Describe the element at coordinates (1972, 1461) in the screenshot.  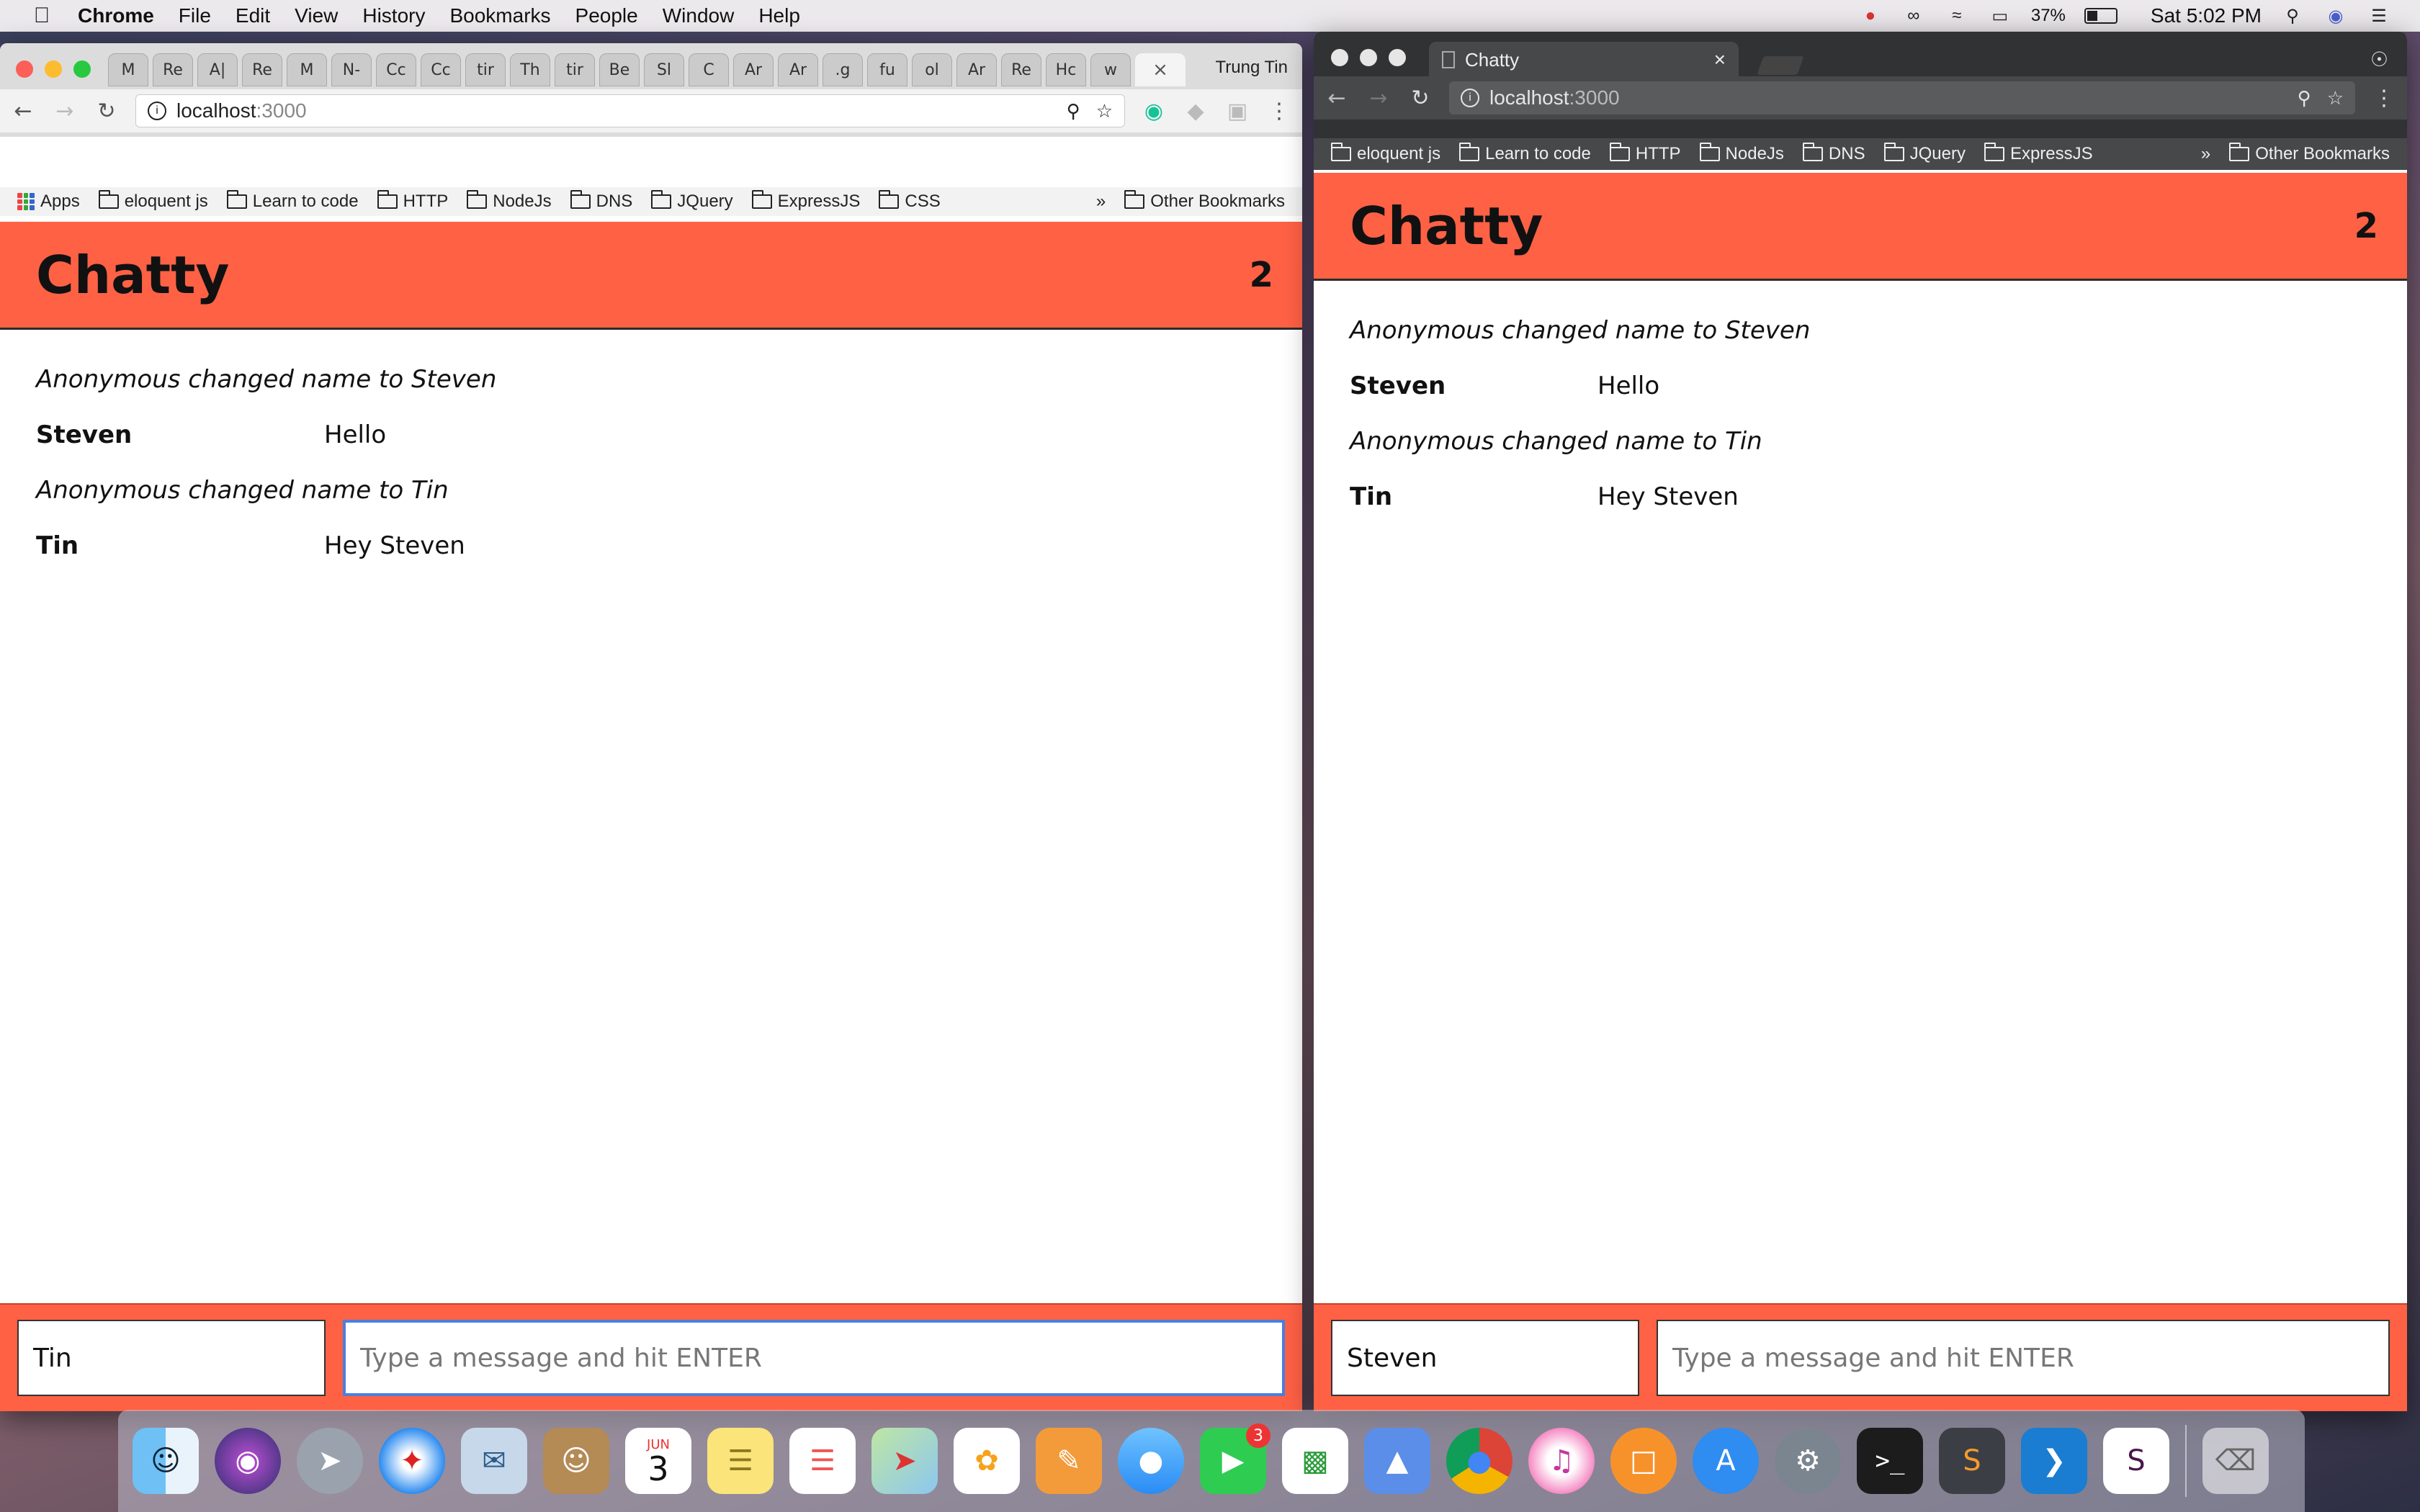
I see `sublime-text-icon: S` at that location.